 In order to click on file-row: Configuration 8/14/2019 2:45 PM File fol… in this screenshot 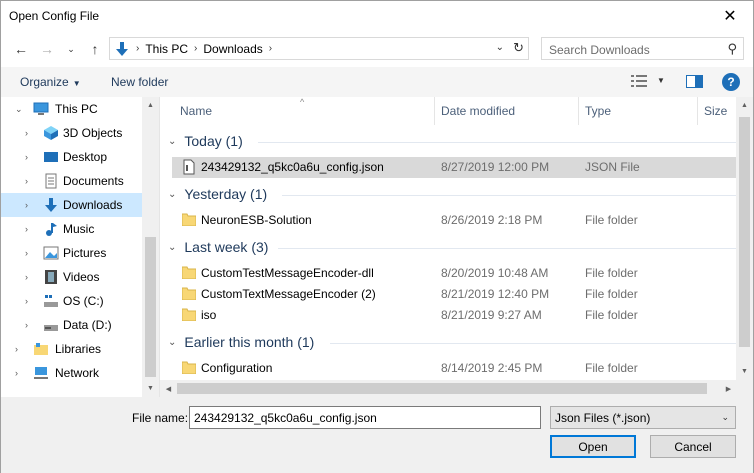, I will do `click(454, 368)`.